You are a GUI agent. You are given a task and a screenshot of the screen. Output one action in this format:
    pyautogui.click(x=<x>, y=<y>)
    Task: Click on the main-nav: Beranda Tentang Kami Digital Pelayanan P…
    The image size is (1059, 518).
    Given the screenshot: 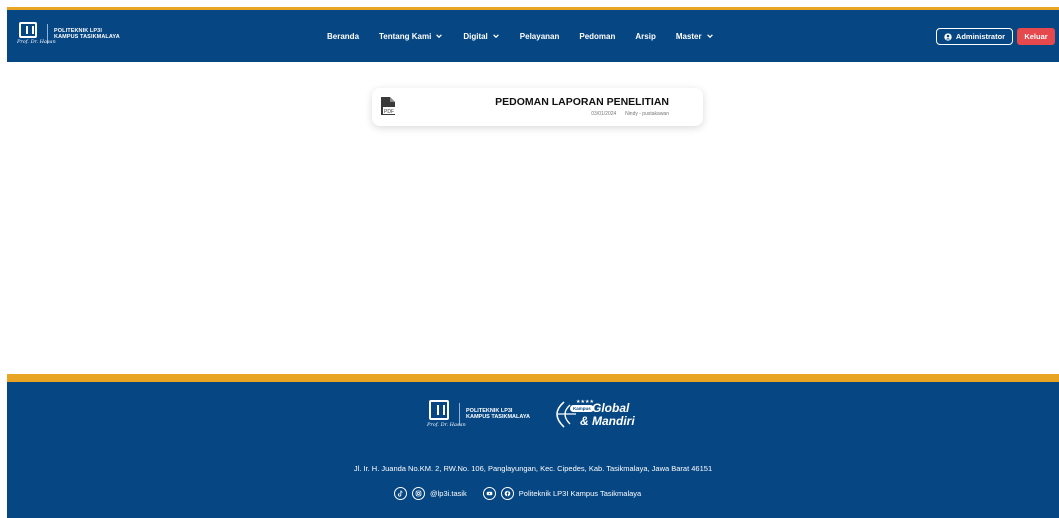 What is the action you would take?
    pyautogui.click(x=520, y=36)
    